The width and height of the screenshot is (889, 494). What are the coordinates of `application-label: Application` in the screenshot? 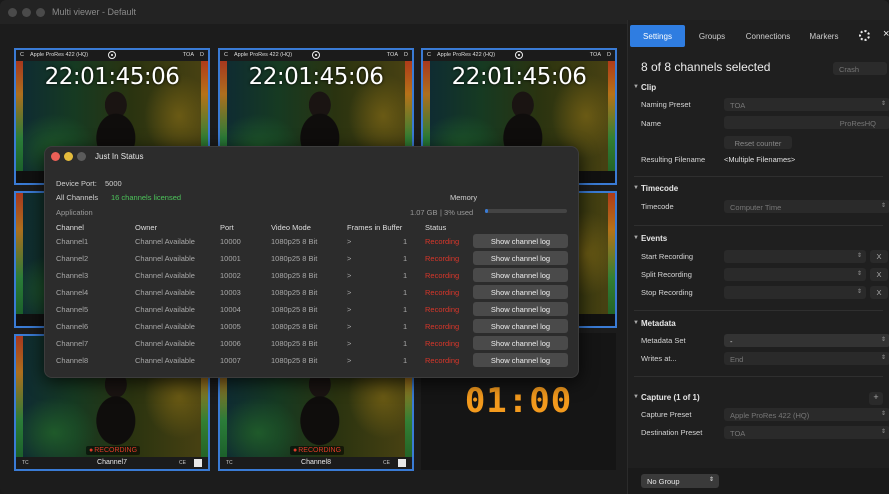 It's located at (74, 212).